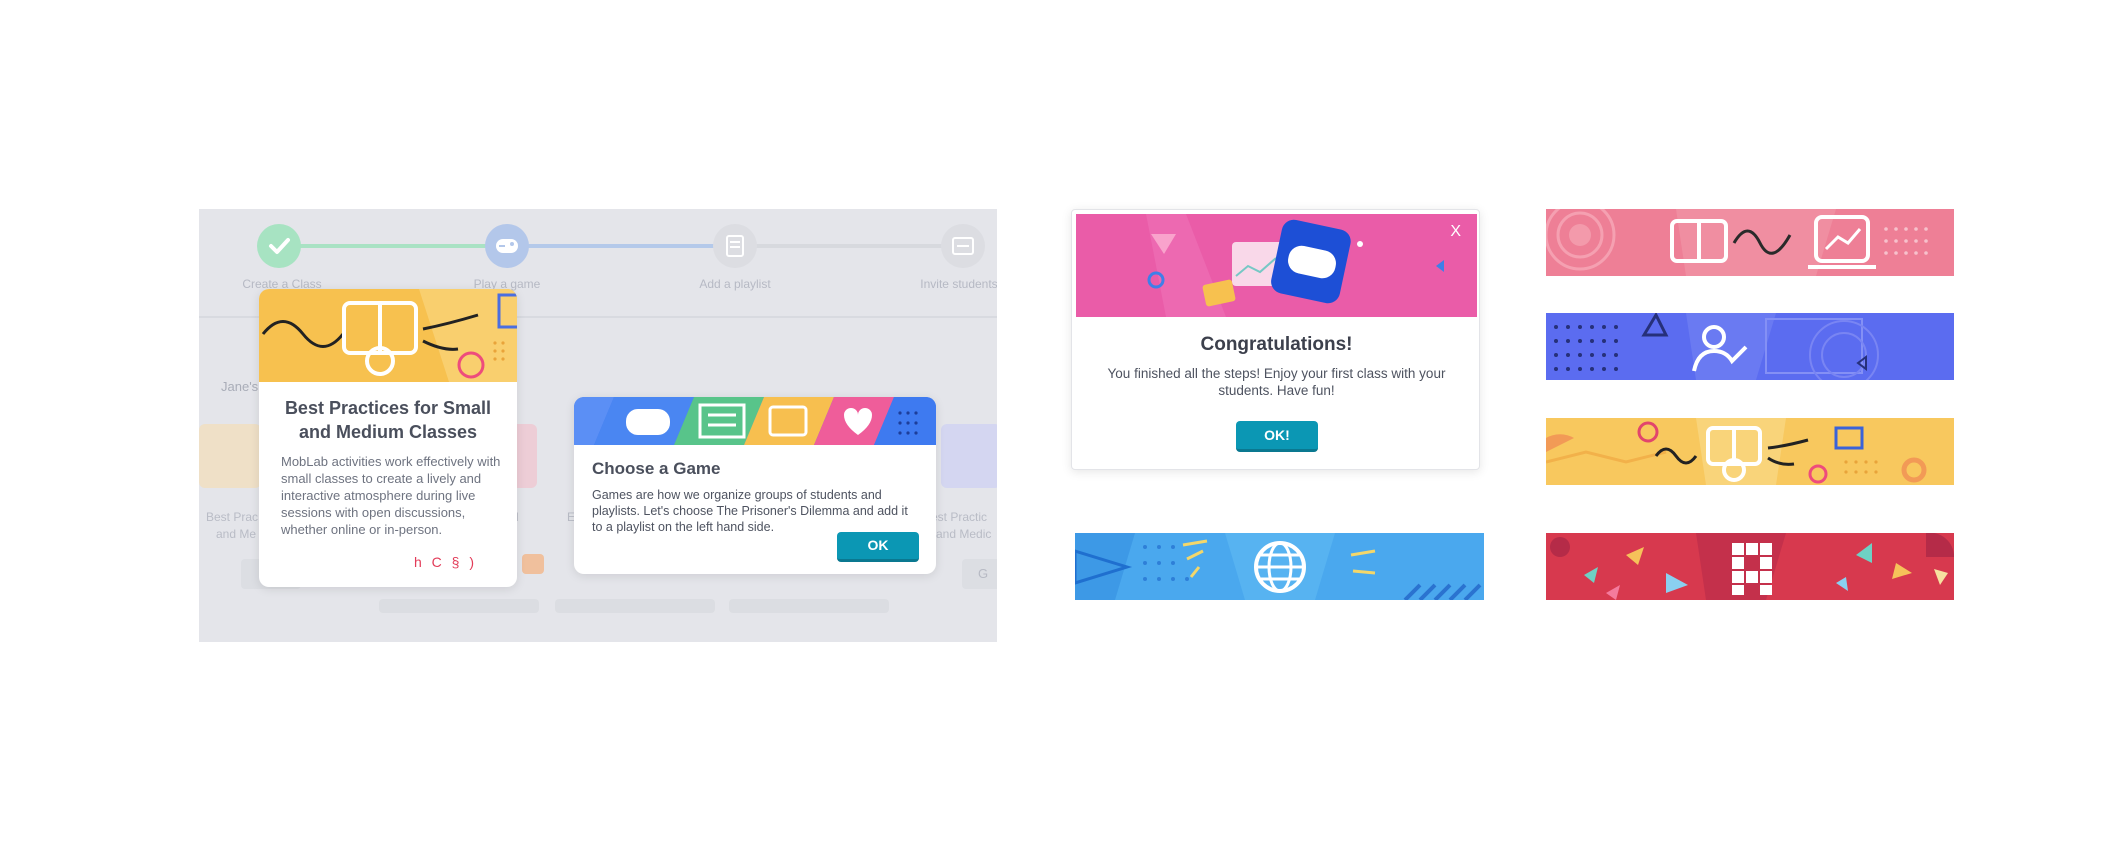 This screenshot has width=2116, height=848. I want to click on choose-game-title: Choose a Game, so click(656, 468).